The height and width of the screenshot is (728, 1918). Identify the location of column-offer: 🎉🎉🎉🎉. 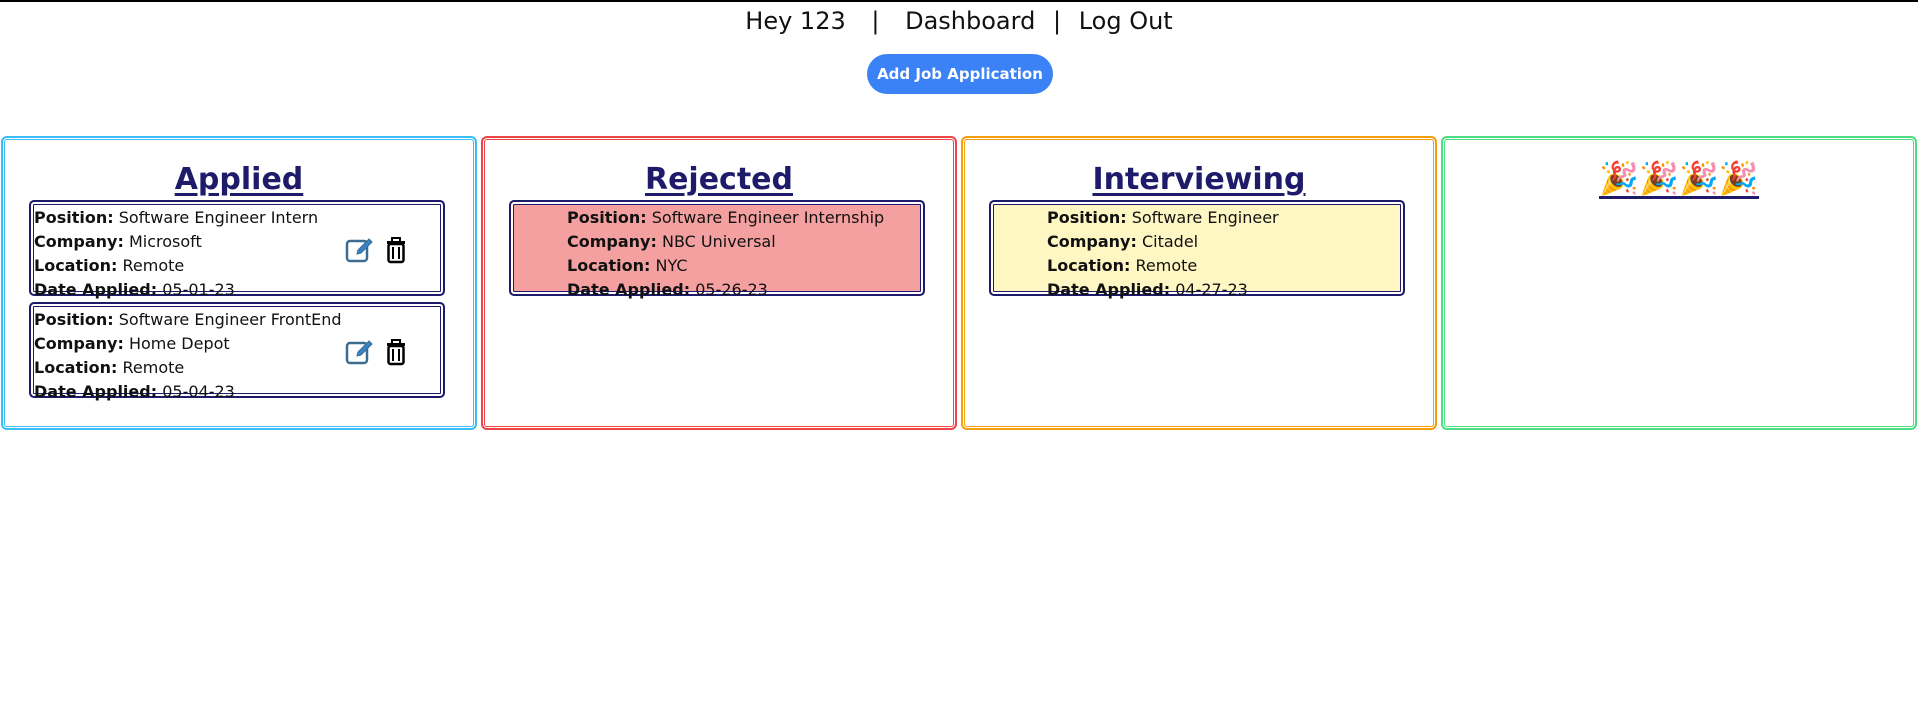
(1679, 283).